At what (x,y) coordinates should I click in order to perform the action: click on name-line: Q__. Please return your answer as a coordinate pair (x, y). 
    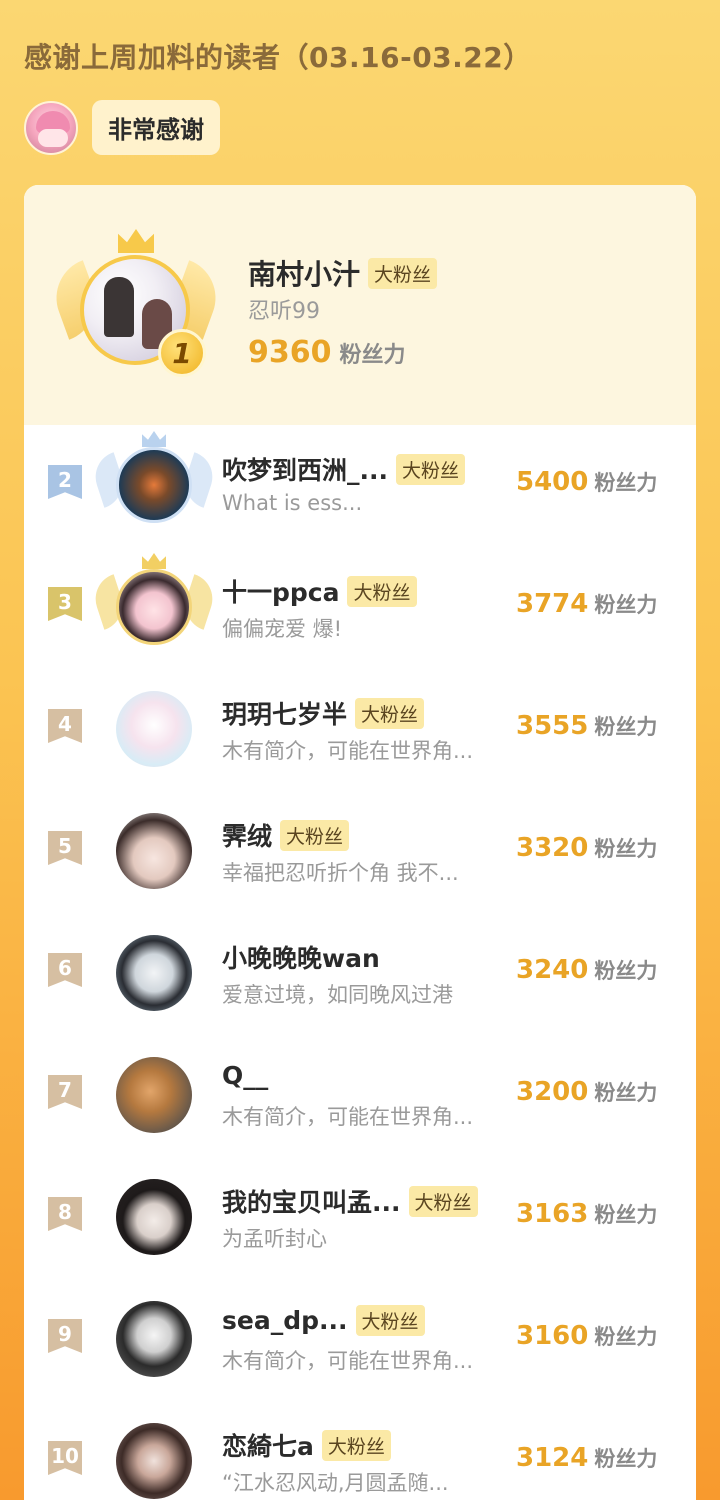
    Looking at the image, I should click on (245, 1075).